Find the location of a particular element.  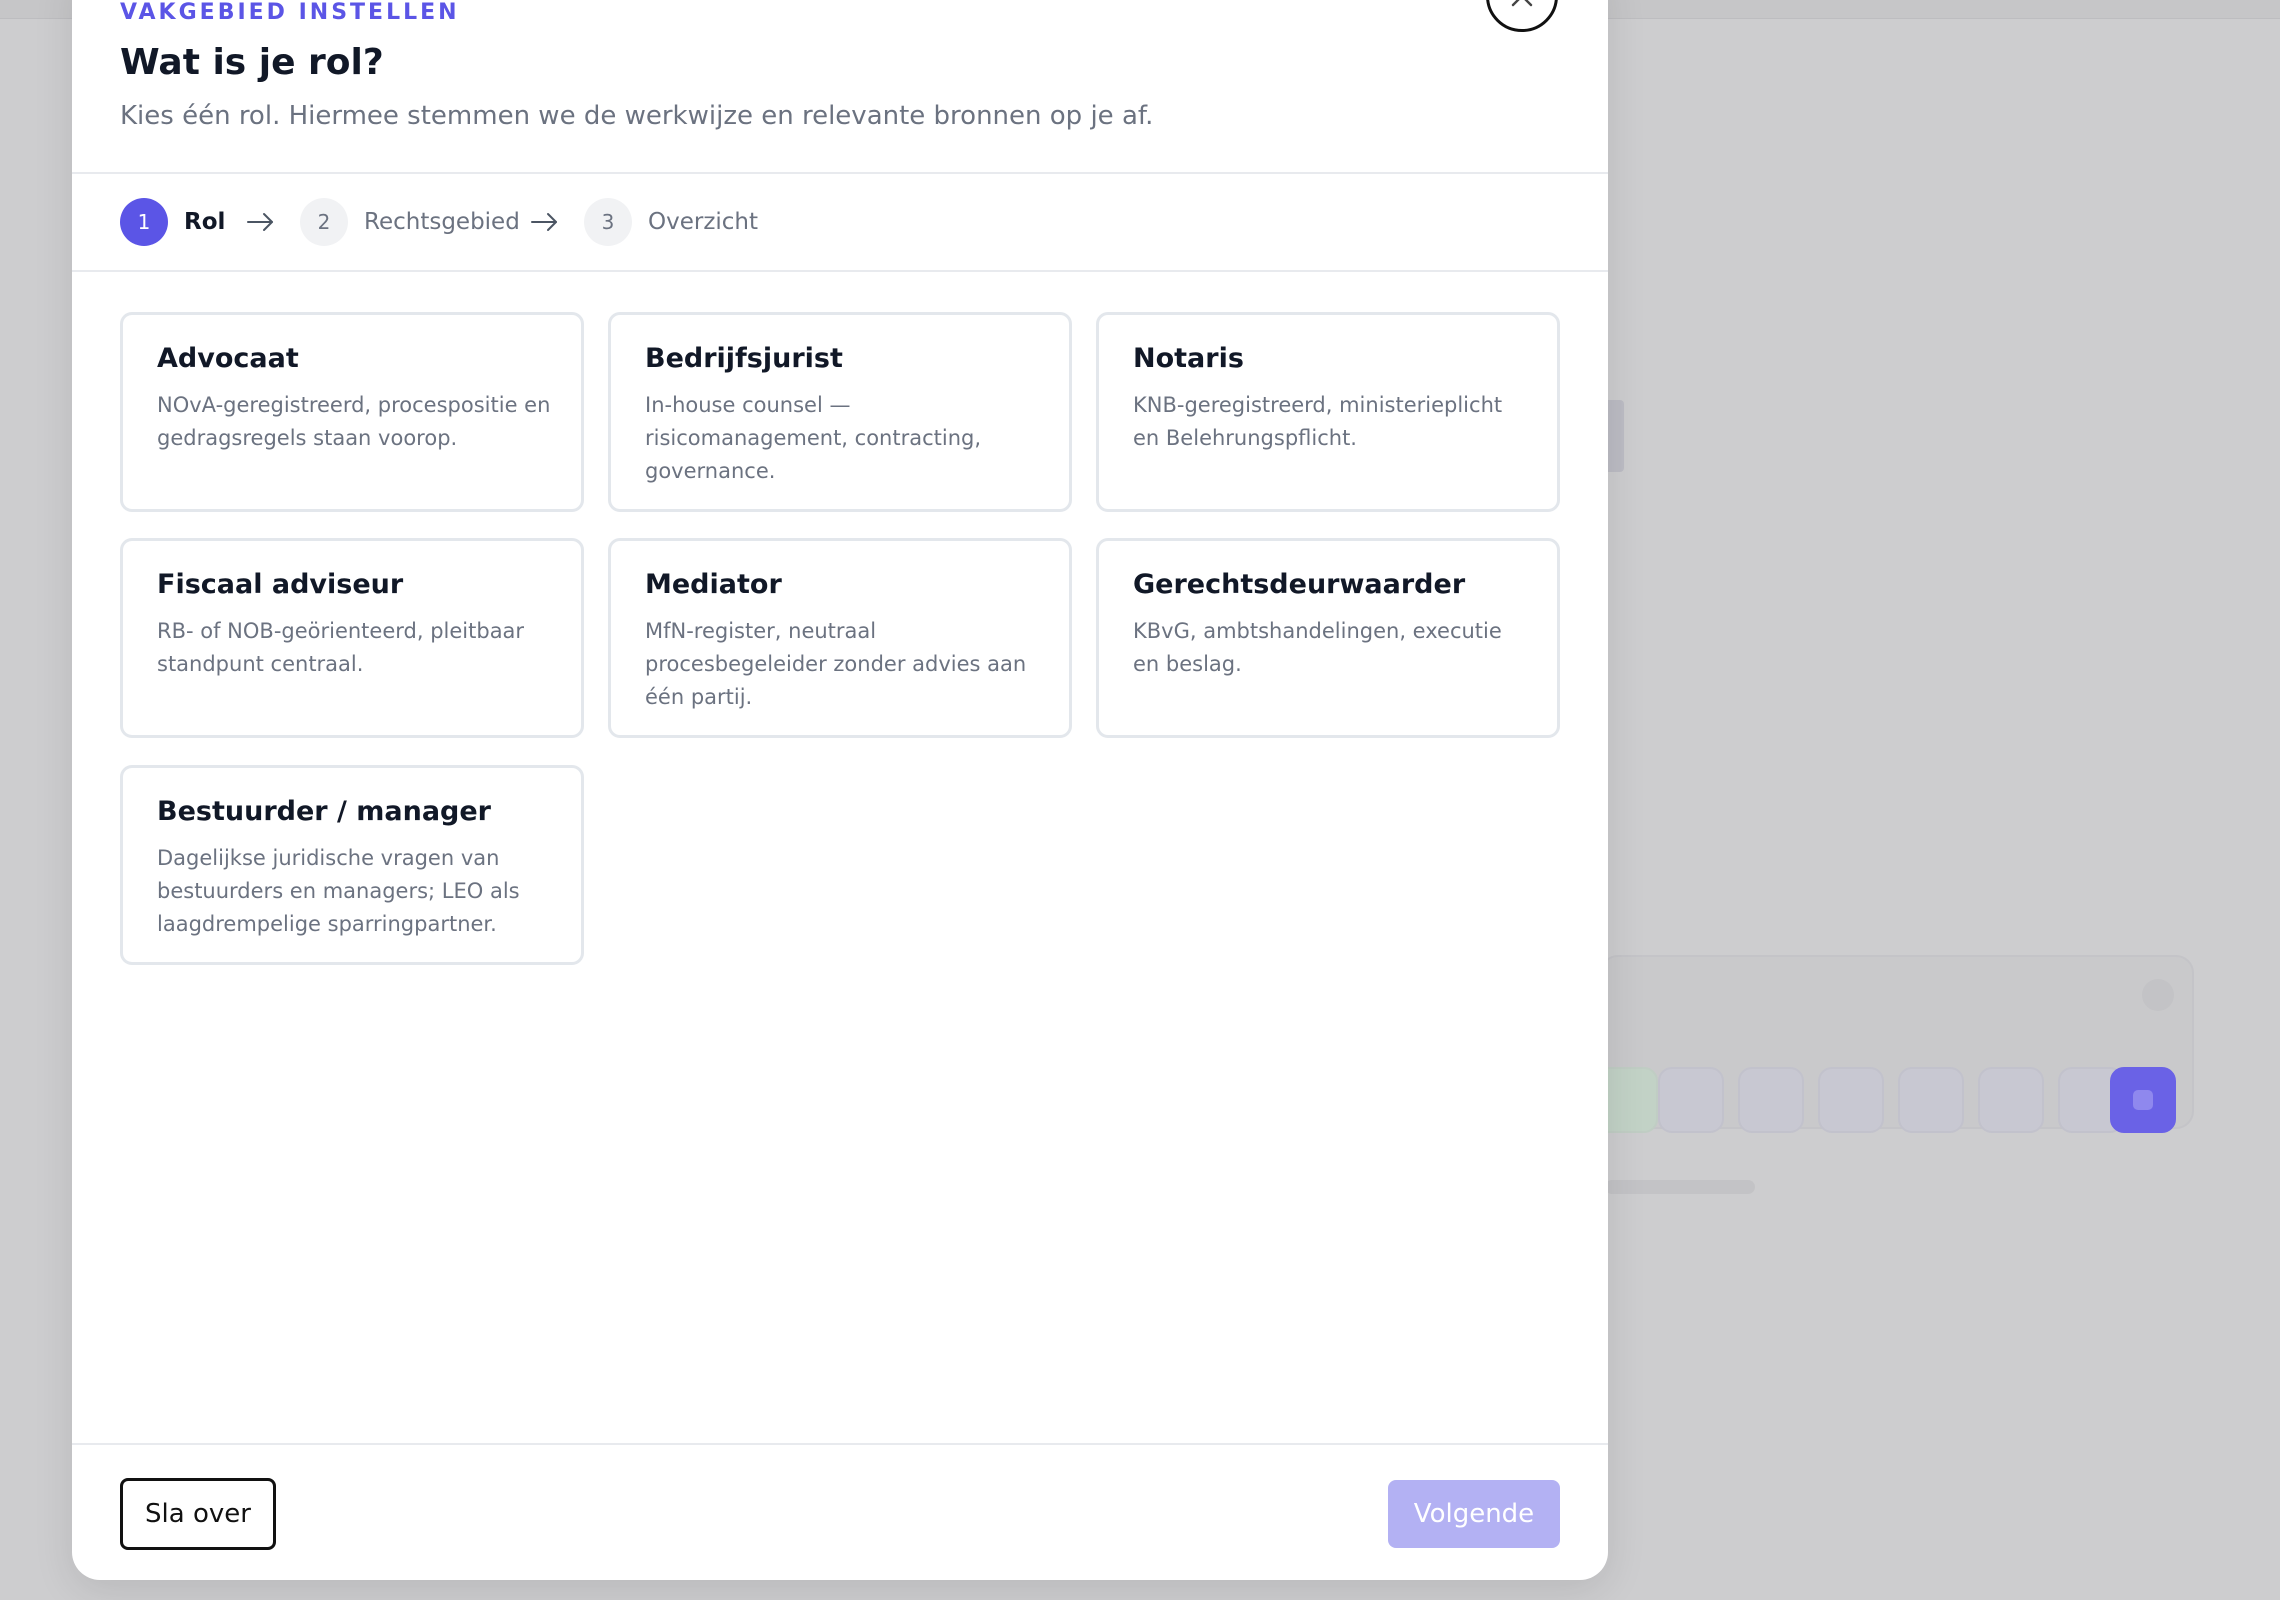

step-rechtsgebied: 2 Rechtsgebied is located at coordinates (410, 222).